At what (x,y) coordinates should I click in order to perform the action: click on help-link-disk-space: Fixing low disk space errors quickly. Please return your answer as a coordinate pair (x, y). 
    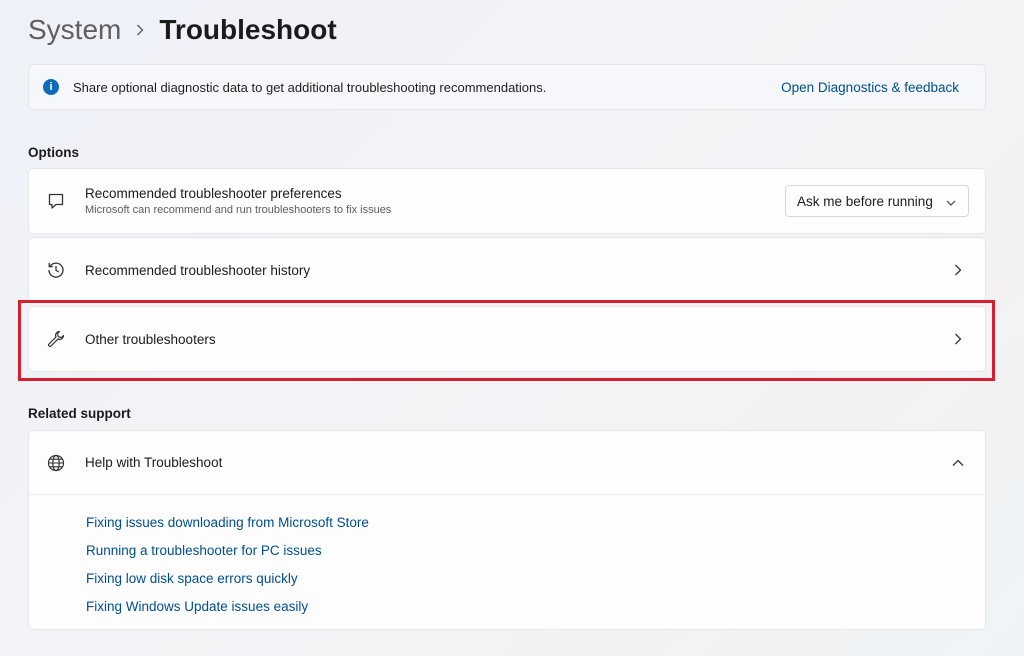
    Looking at the image, I should click on (535, 578).